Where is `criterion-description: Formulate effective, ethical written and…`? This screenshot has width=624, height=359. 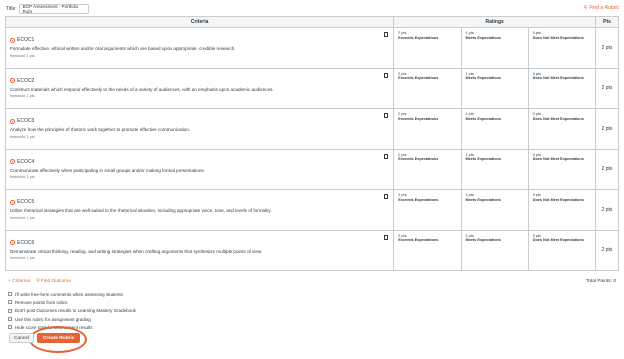
criterion-description: Formulate effective, ethical written and… is located at coordinates (123, 48).